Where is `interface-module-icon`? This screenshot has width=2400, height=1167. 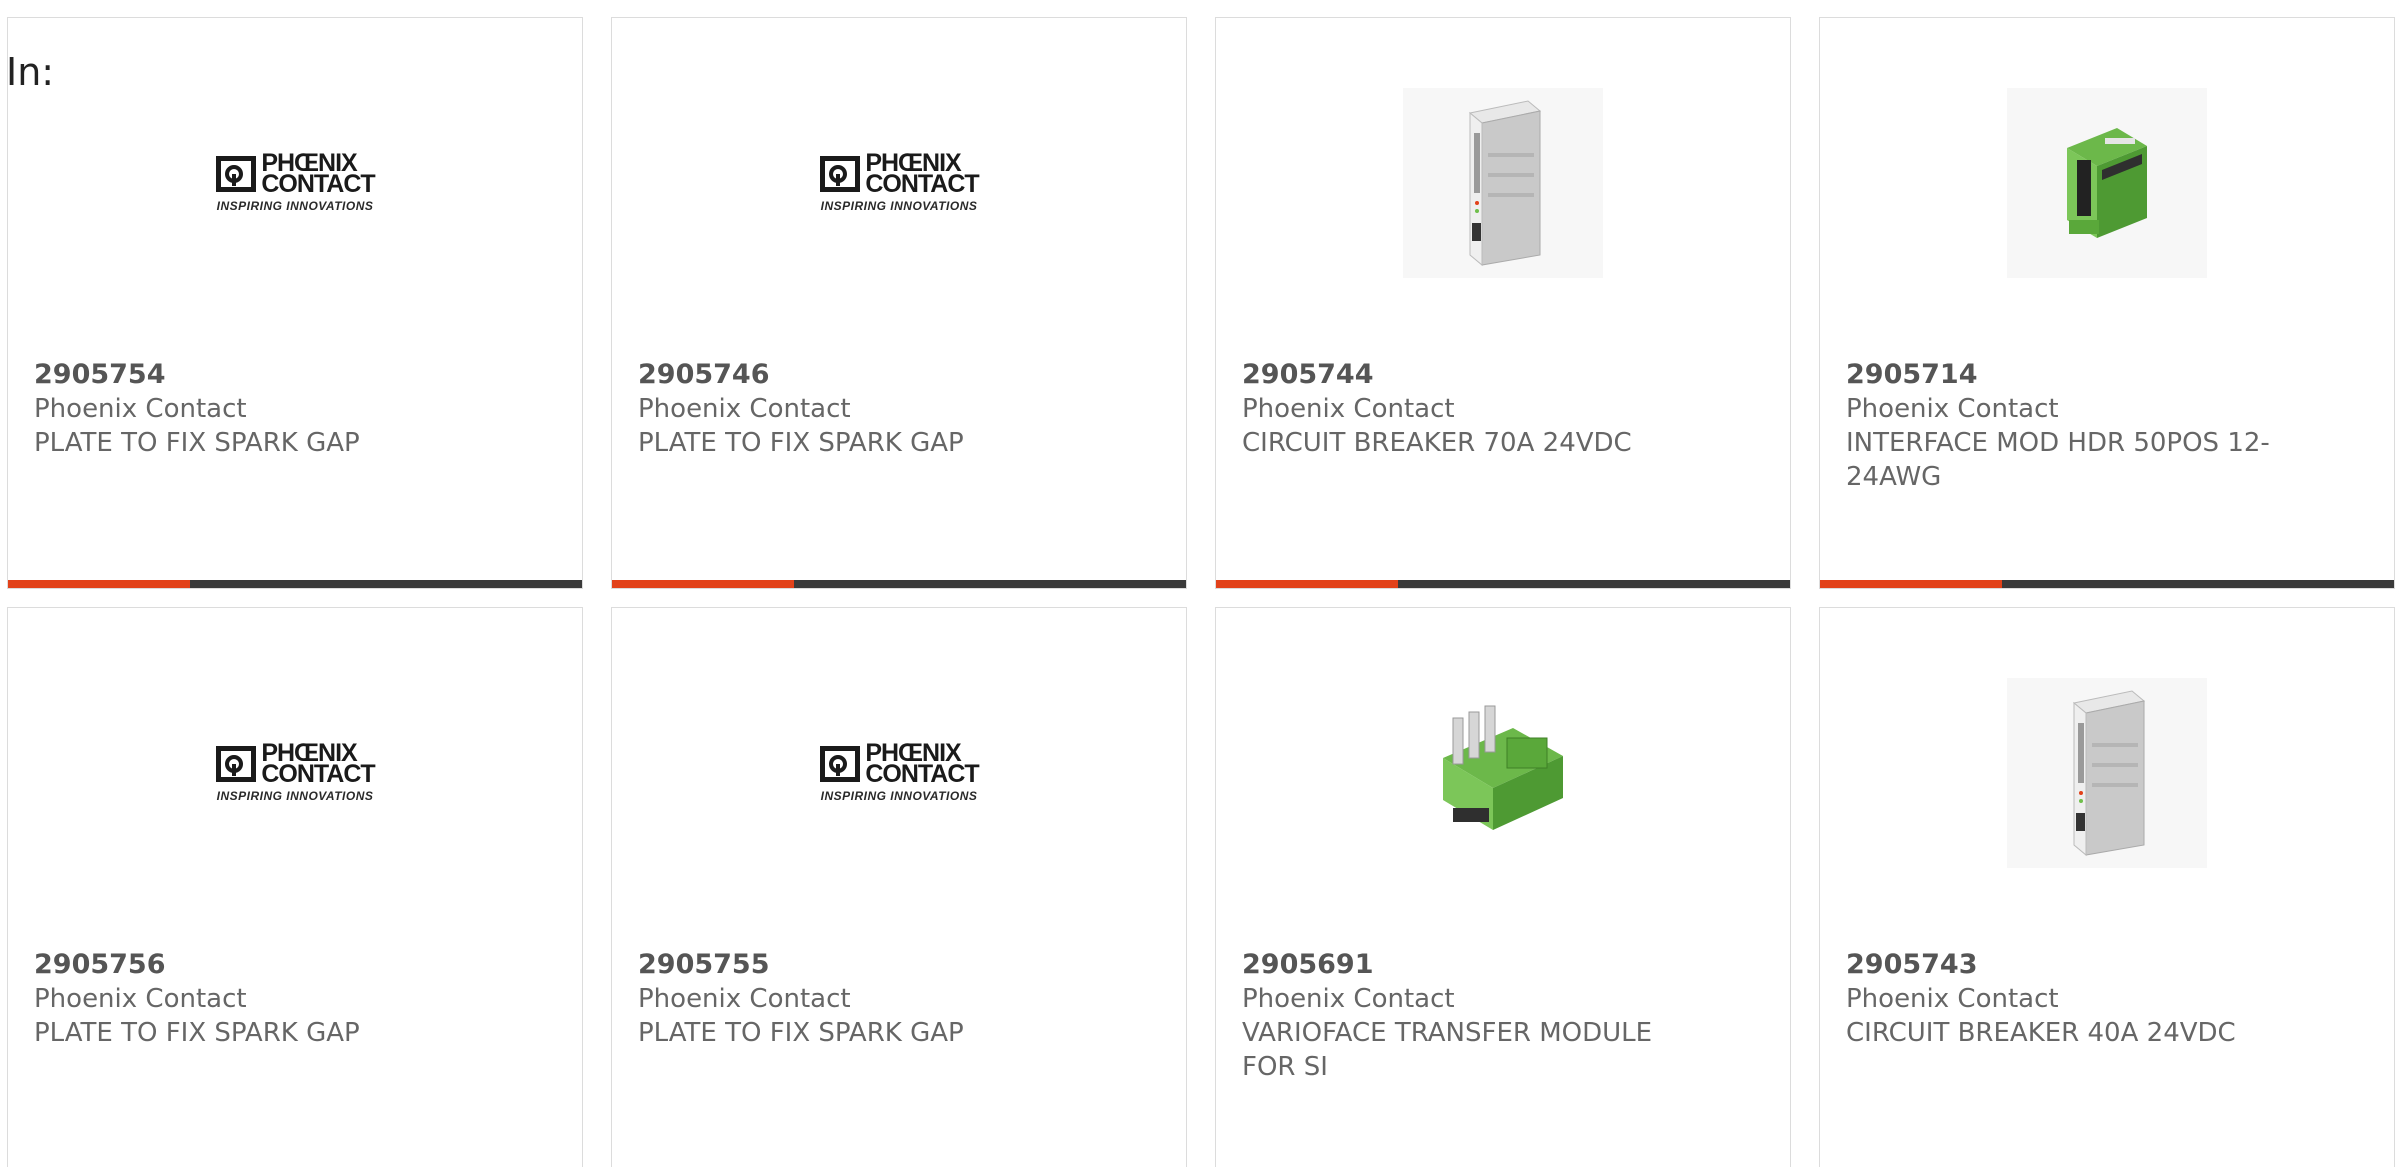
interface-module-icon is located at coordinates (2107, 183).